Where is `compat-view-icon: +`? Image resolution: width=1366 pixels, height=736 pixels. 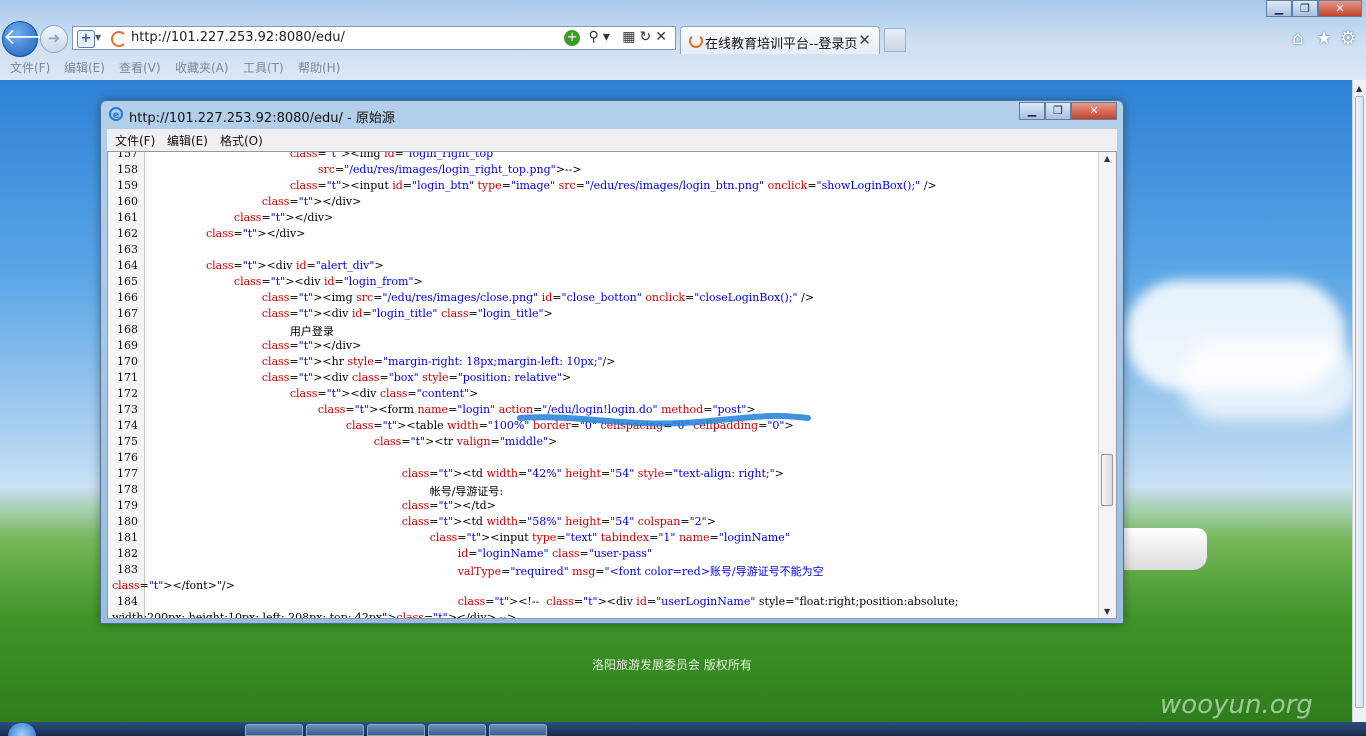
compat-view-icon: + is located at coordinates (86, 39).